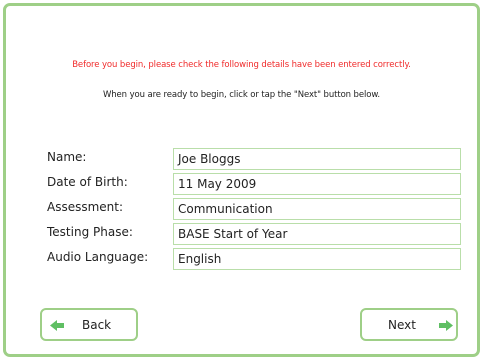  I want to click on audio-language-label: Audio Language:, so click(98, 257).